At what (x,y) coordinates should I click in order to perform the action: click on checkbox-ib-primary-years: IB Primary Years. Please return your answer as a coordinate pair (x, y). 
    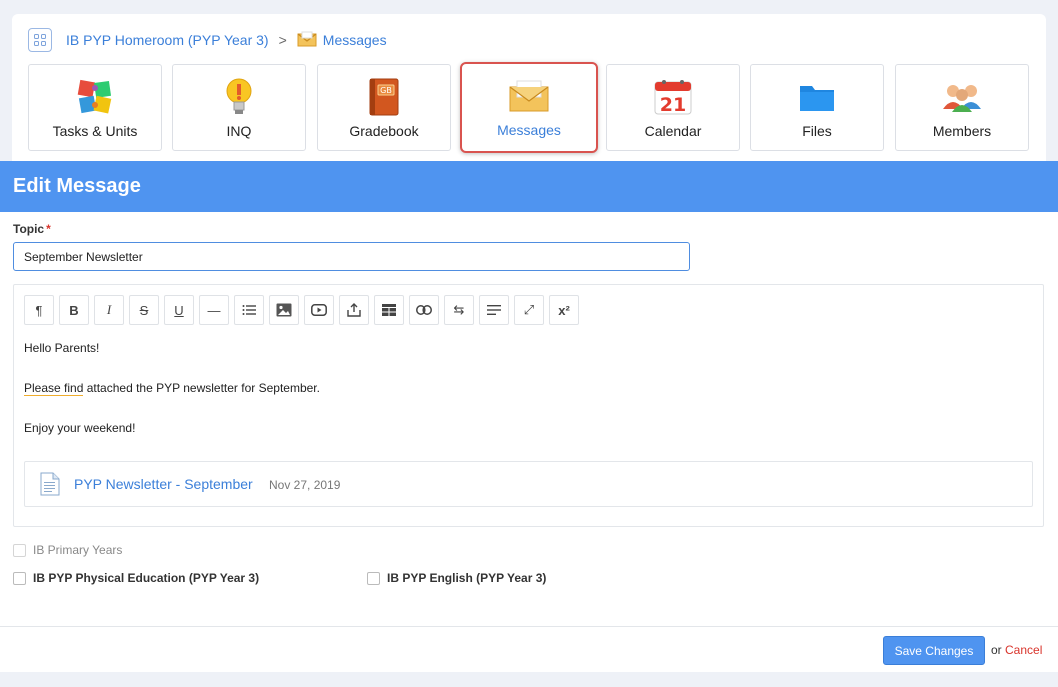
    Looking at the image, I should click on (67, 550).